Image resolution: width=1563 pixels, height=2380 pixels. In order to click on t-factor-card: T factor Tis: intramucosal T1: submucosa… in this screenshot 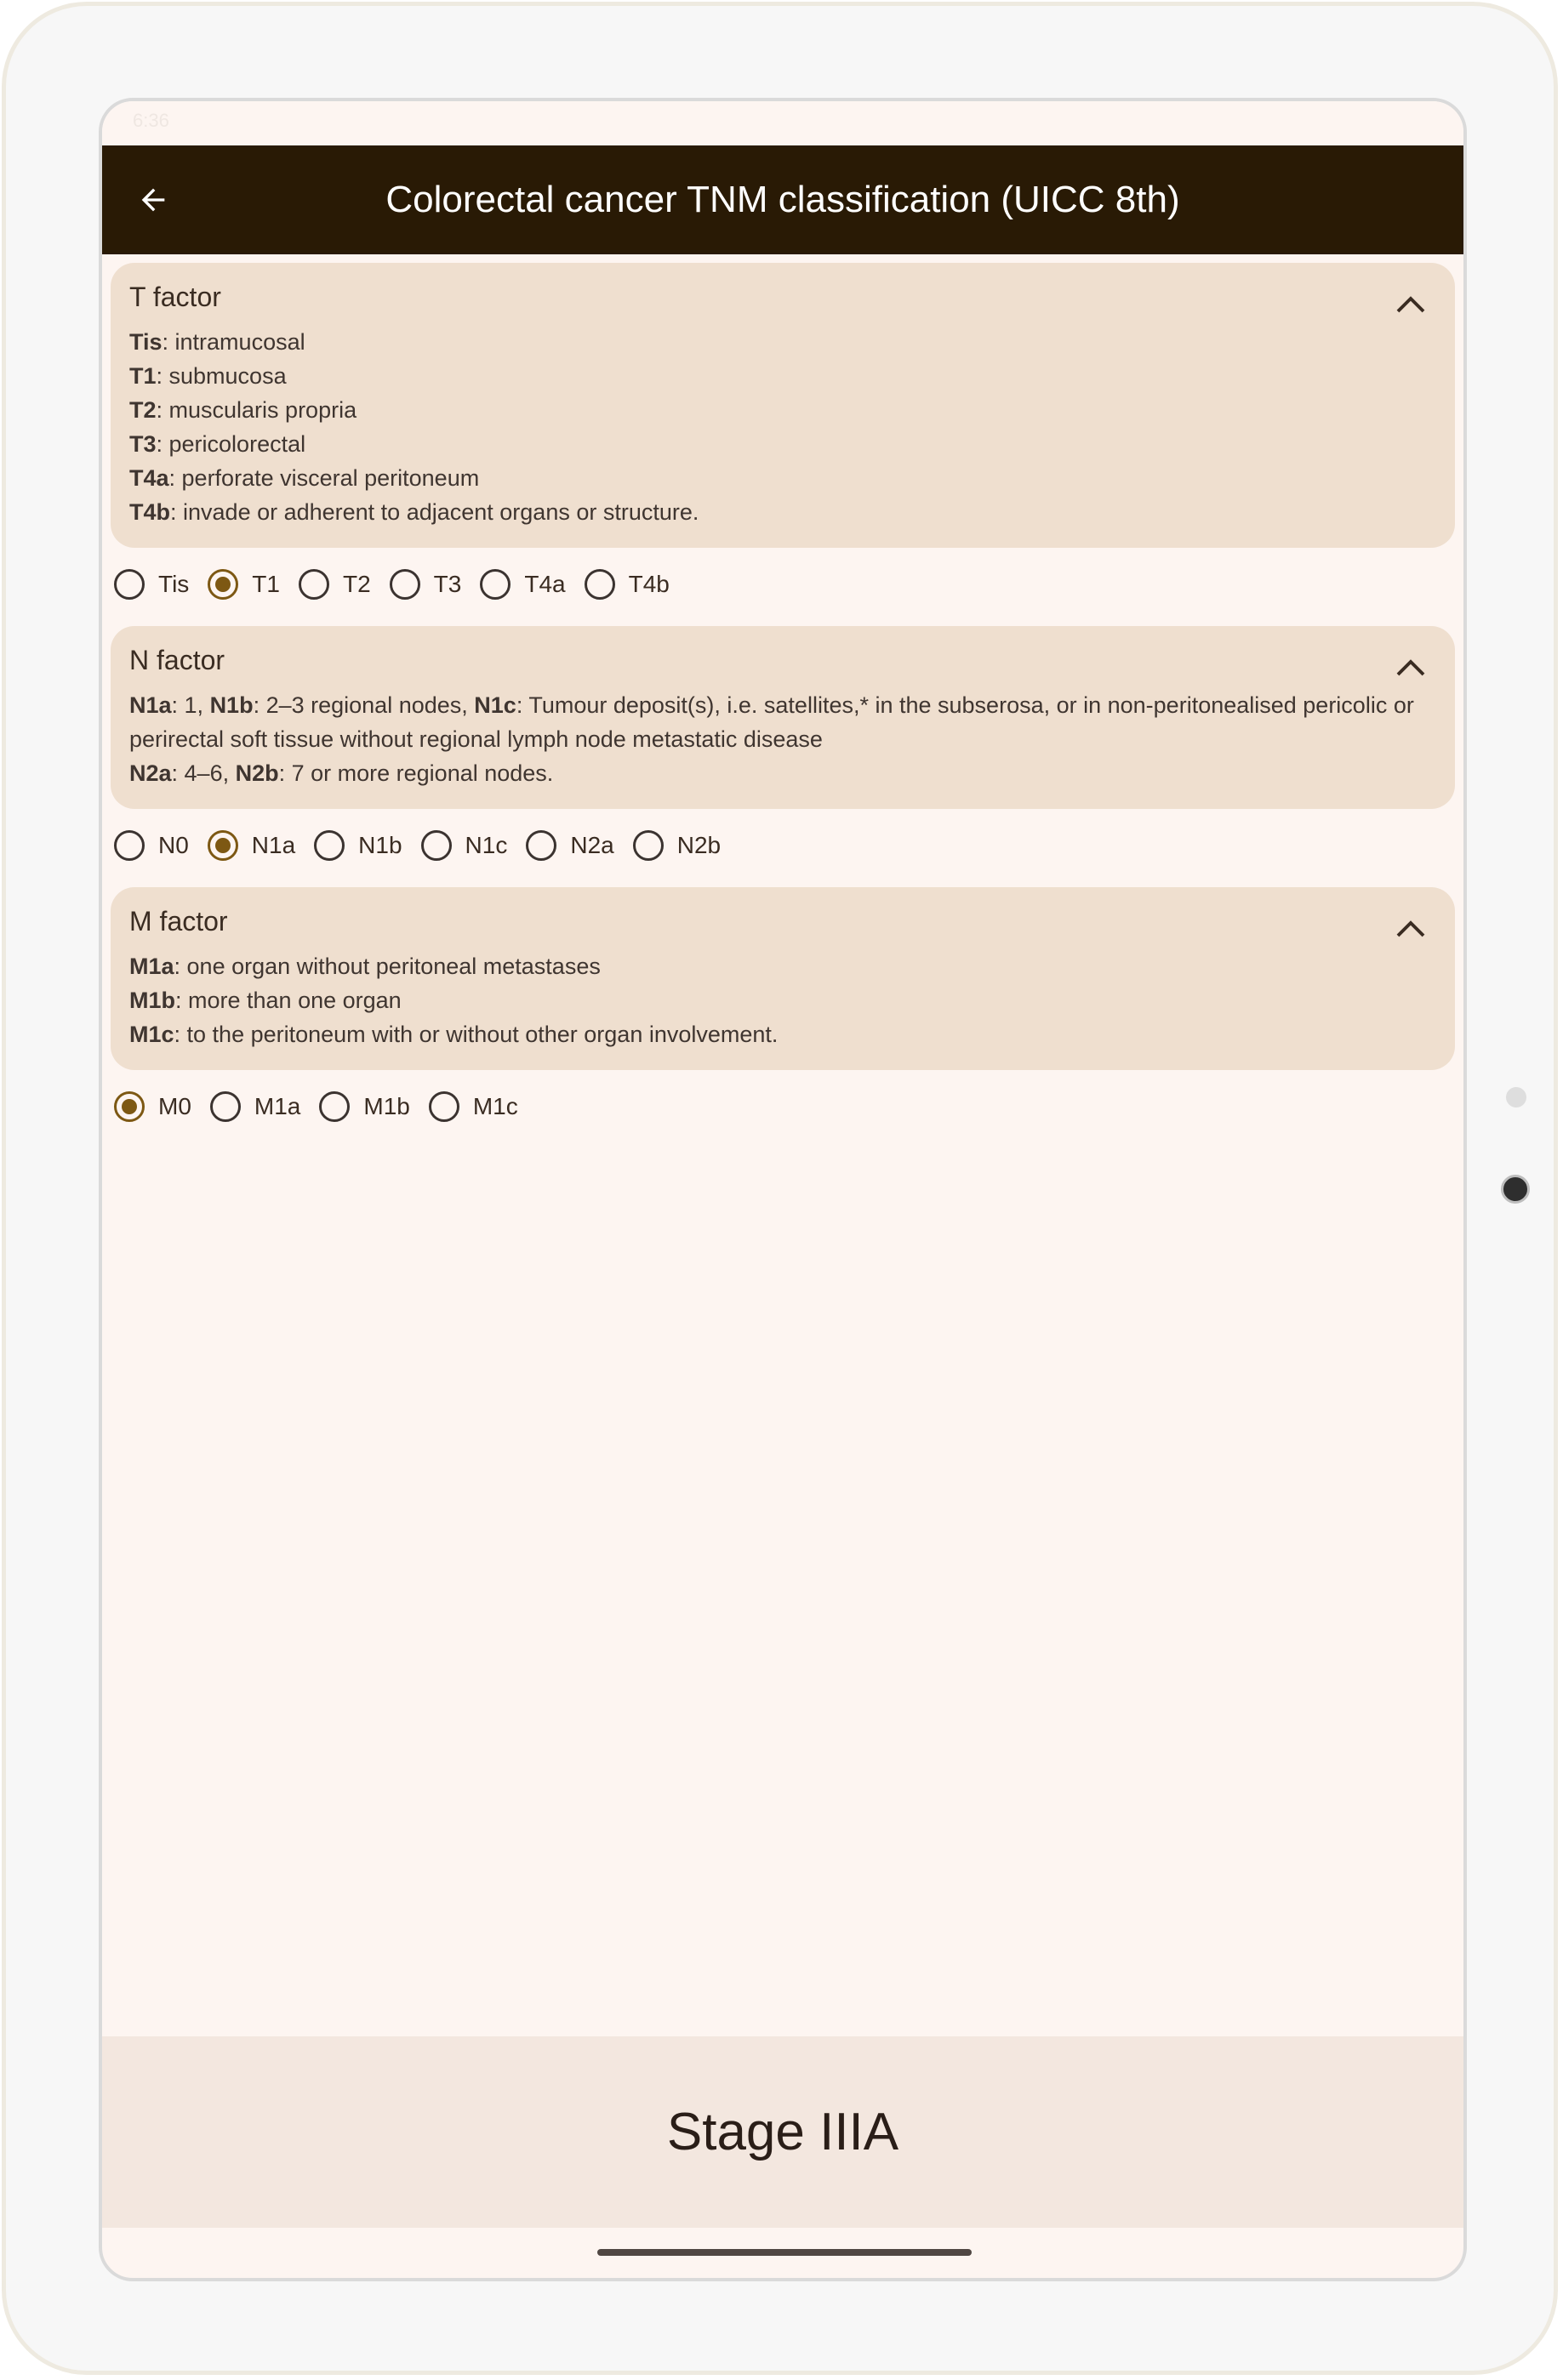, I will do `click(783, 405)`.